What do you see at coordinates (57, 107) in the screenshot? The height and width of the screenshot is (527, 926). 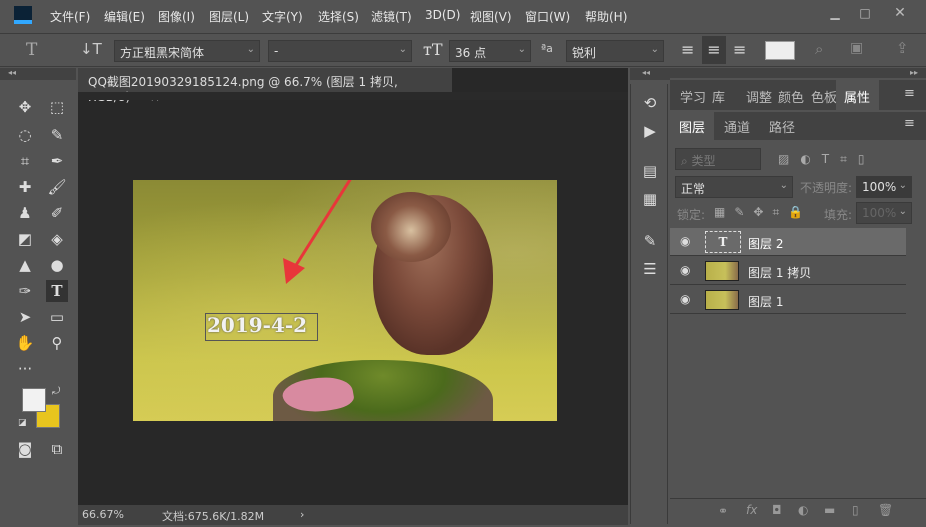 I see `marquee-tool-icon: ⬚` at bounding box center [57, 107].